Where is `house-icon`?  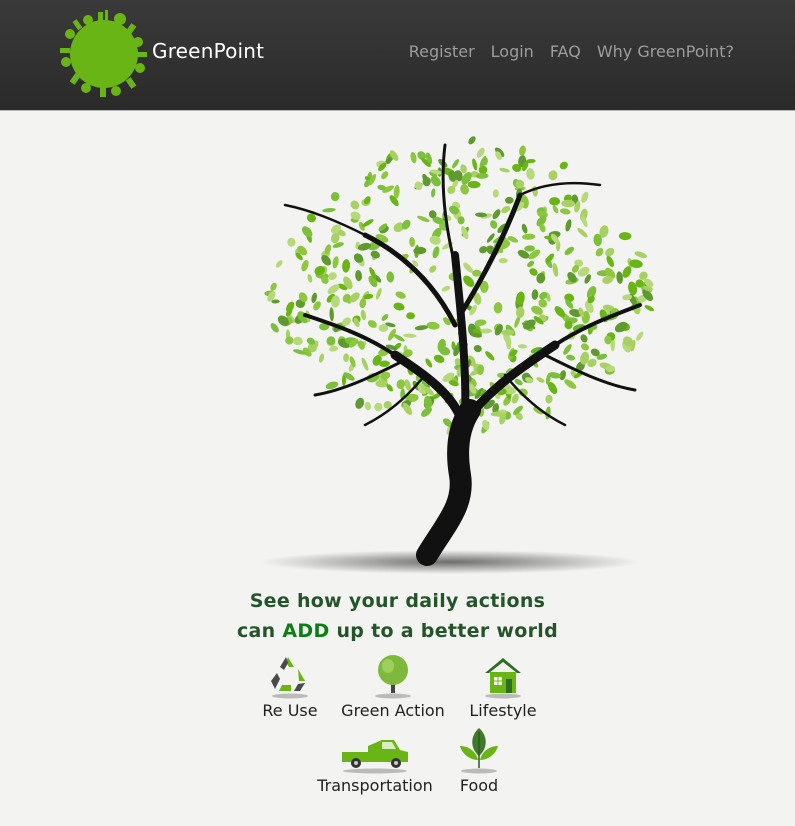 house-icon is located at coordinates (503, 678).